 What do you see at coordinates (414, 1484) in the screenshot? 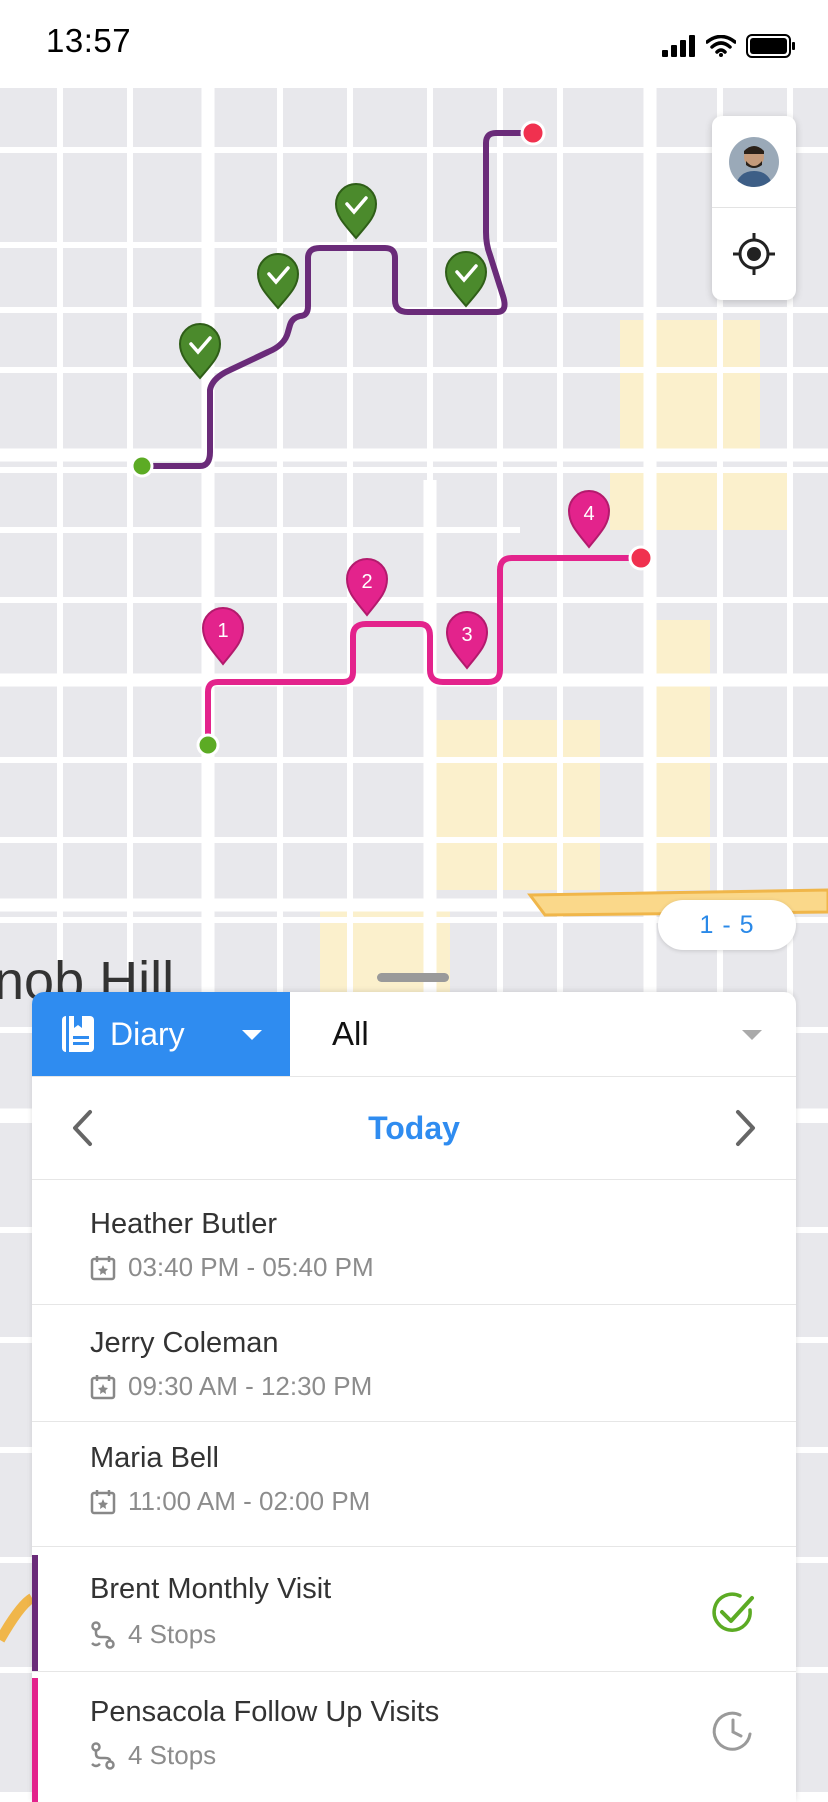
I see `appointment-item: Maria Bell 11:00 AM - 02:00 PM` at bounding box center [414, 1484].